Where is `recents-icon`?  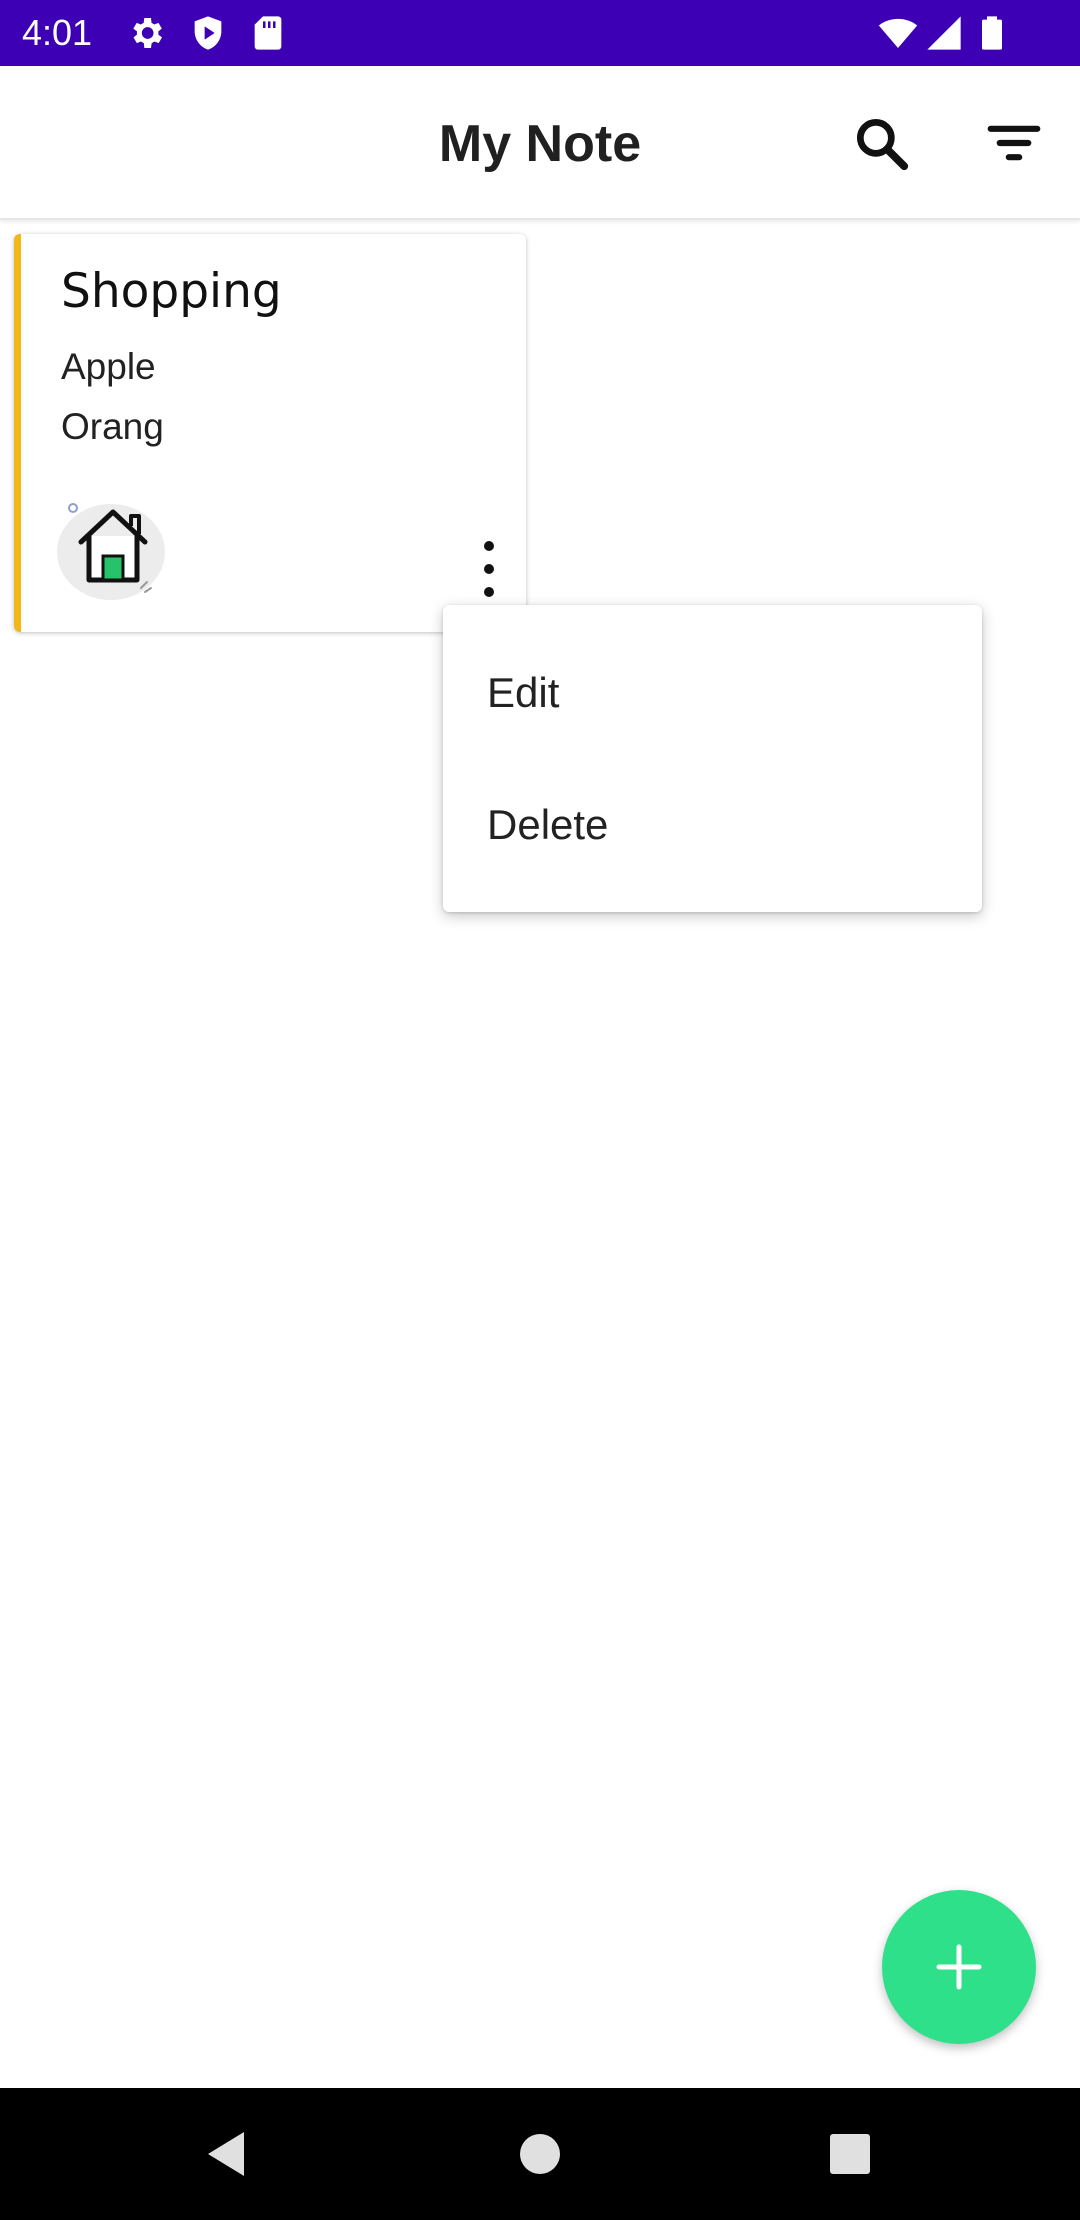
recents-icon is located at coordinates (850, 2154).